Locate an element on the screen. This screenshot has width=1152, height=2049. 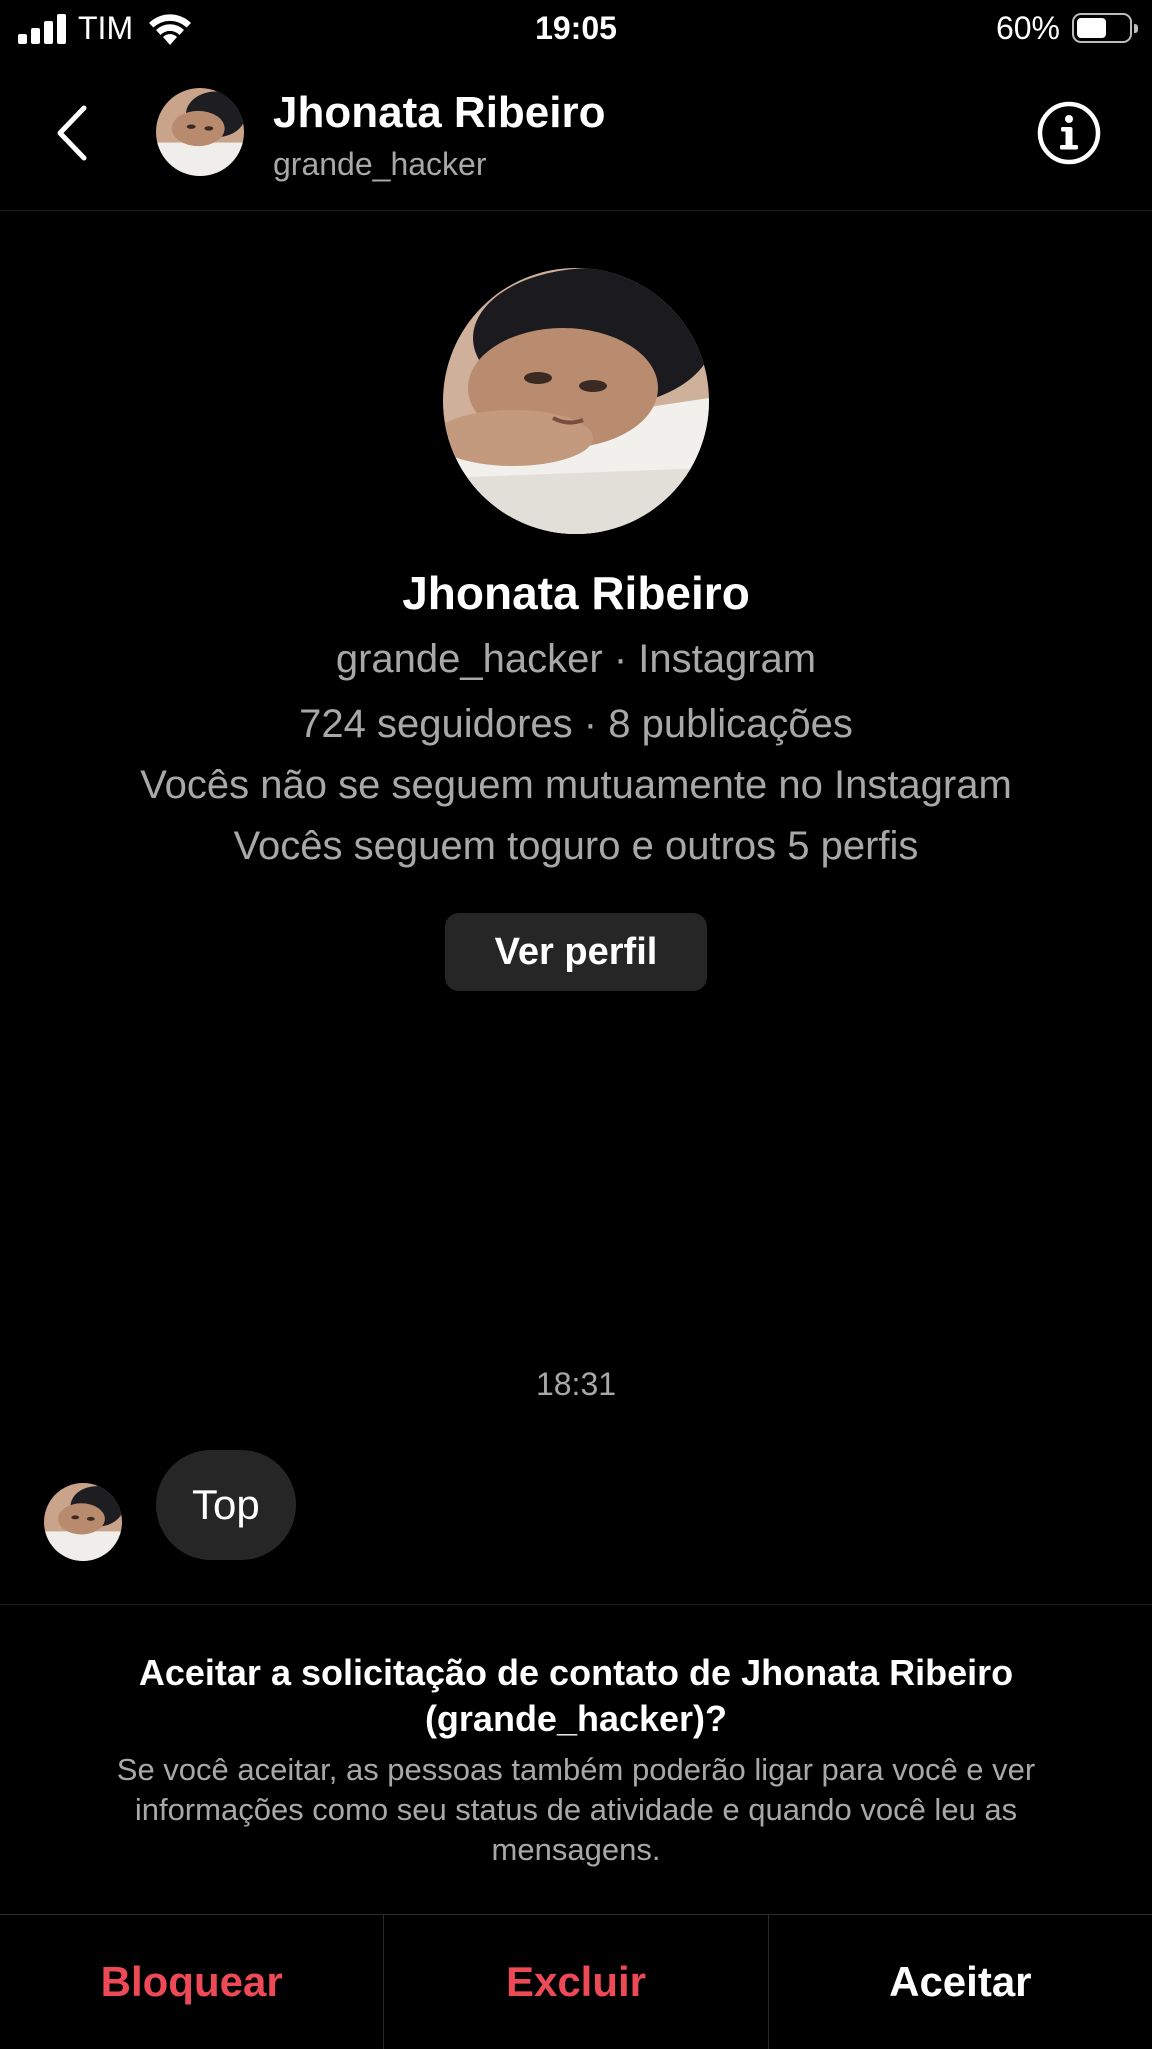
profile-avatar is located at coordinates (576, 401).